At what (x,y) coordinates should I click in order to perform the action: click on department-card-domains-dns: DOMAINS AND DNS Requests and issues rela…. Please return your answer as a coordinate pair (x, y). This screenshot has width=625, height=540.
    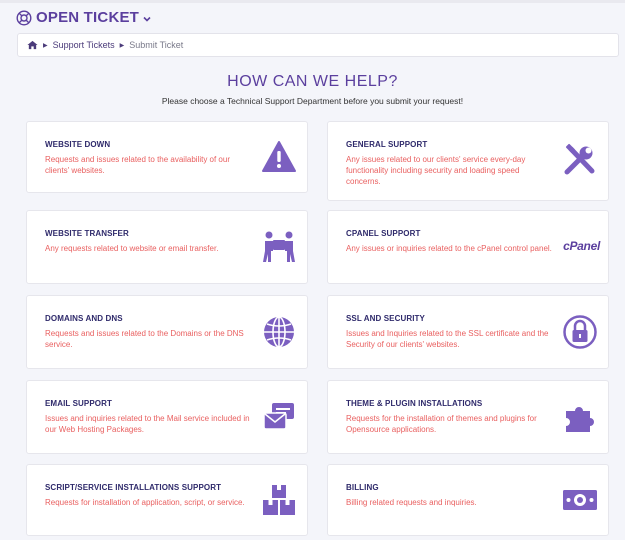
    Looking at the image, I should click on (167, 332).